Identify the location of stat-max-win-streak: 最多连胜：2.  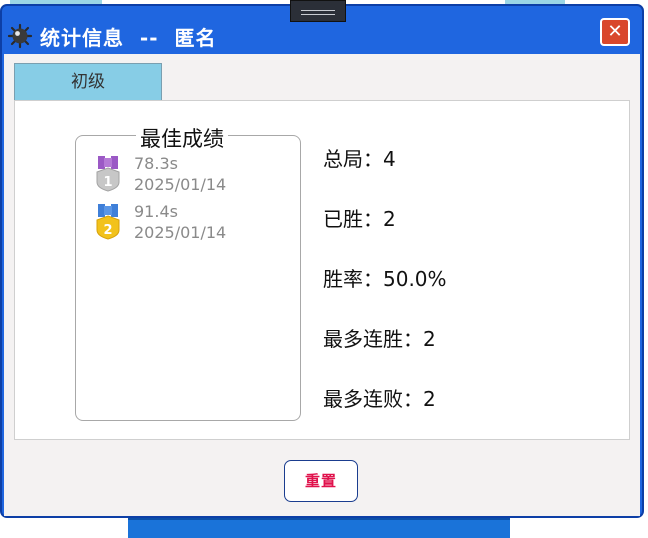
(379, 339).